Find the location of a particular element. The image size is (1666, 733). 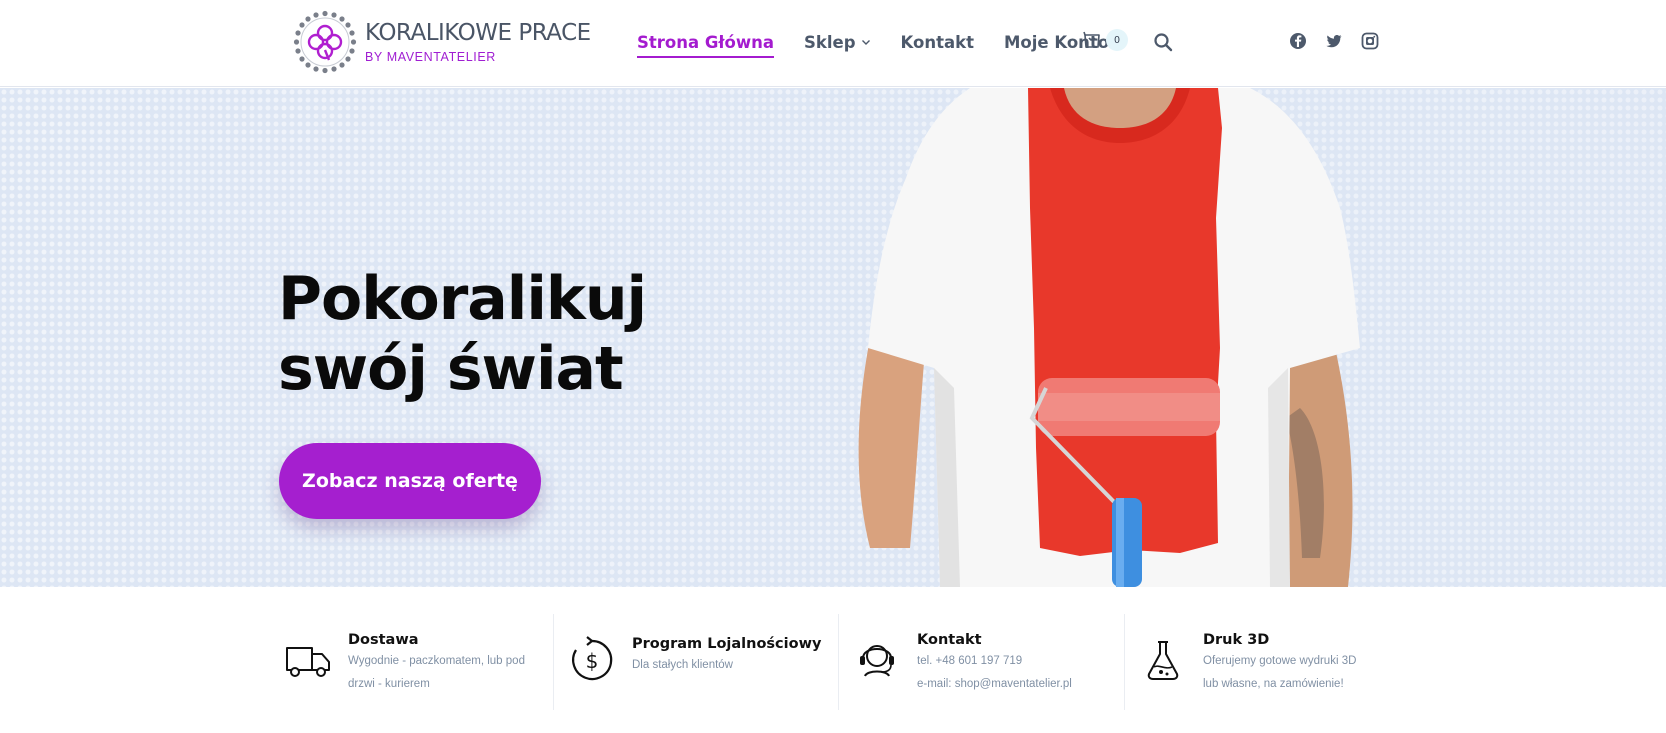

search-icon is located at coordinates (1163, 42).